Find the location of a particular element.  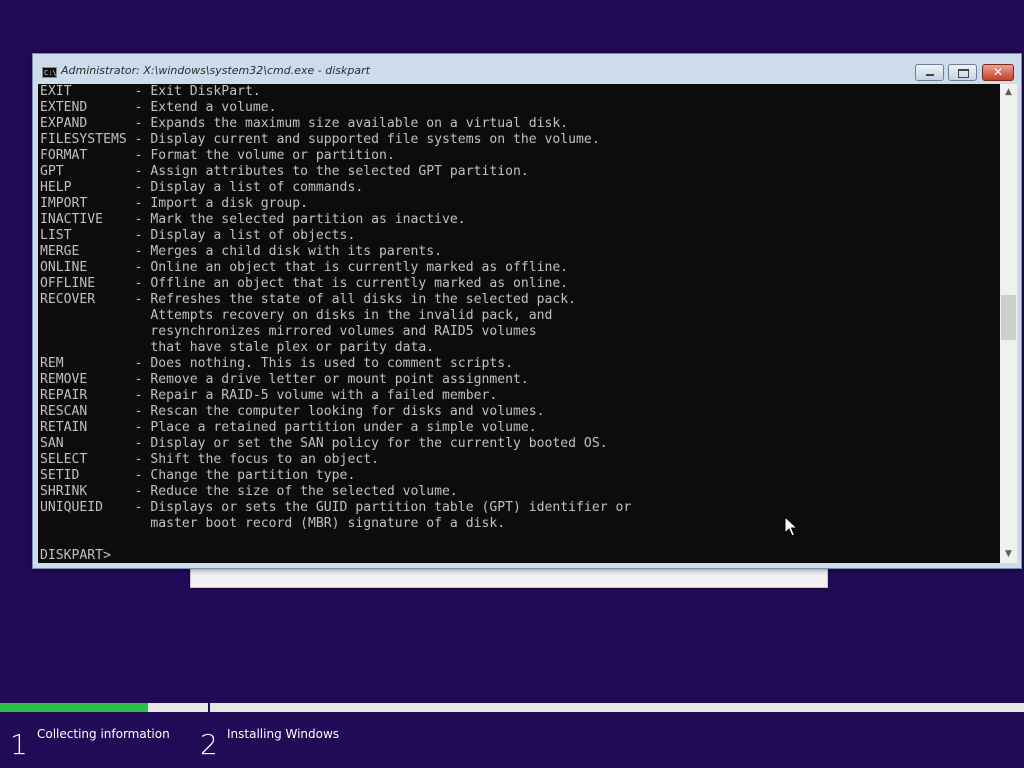

step-number: 1 is located at coordinates (19, 744).